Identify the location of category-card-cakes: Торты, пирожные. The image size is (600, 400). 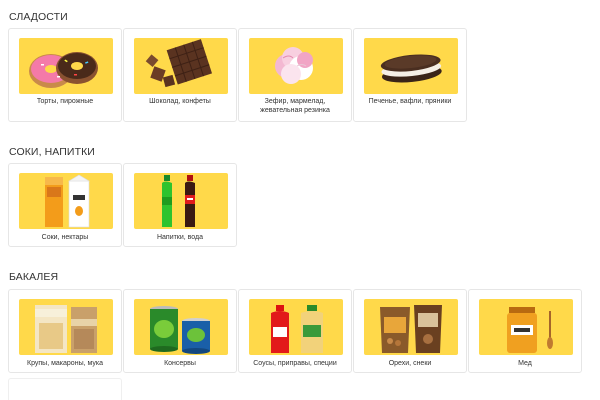
(65, 75).